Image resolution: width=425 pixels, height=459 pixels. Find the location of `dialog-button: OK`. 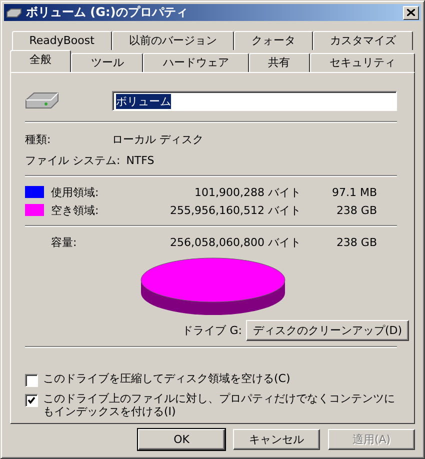

dialog-button: OK is located at coordinates (181, 439).